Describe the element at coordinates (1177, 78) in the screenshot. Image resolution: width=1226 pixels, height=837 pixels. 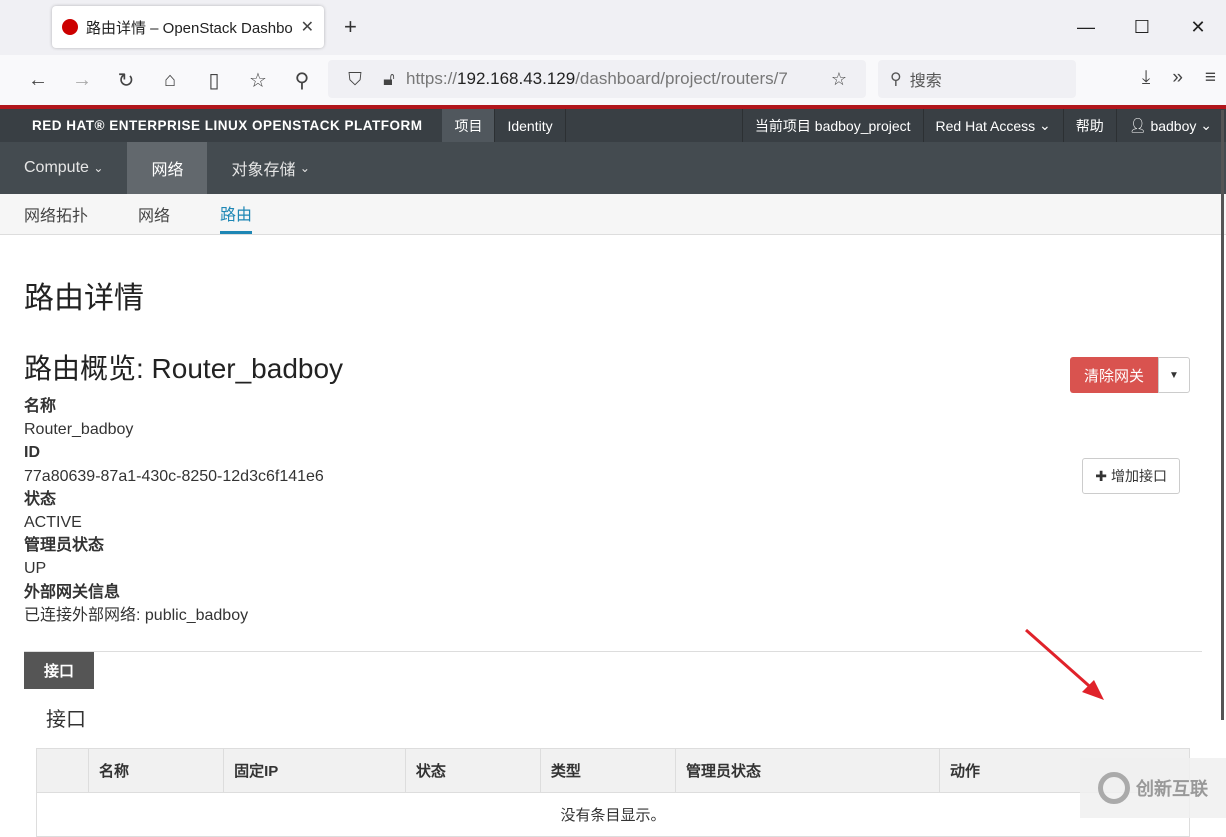
I see `overflow-icon: »` at that location.